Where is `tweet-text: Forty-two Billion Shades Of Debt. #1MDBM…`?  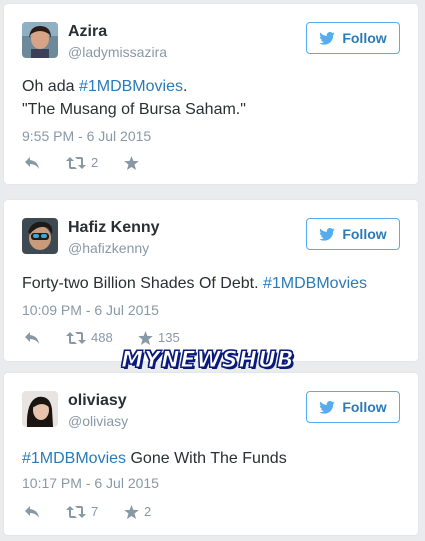
tweet-text: Forty-two Billion Shades Of Debt. #1MDBM… is located at coordinates (194, 283).